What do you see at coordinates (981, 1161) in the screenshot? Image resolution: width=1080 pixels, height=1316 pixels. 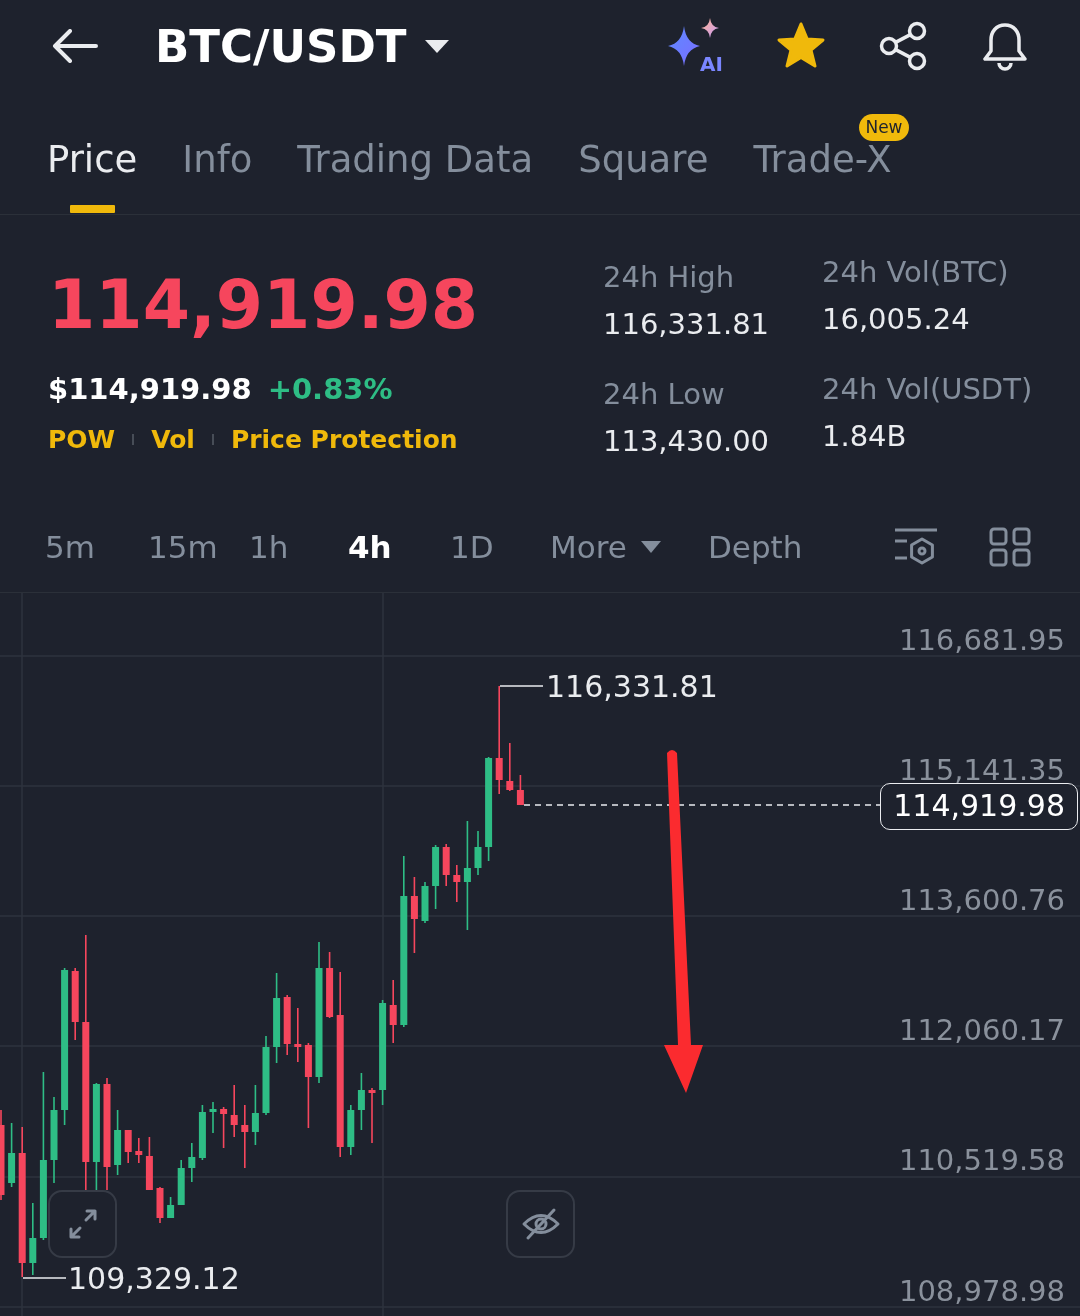 I see `price-axis-label: 110,519.58` at bounding box center [981, 1161].